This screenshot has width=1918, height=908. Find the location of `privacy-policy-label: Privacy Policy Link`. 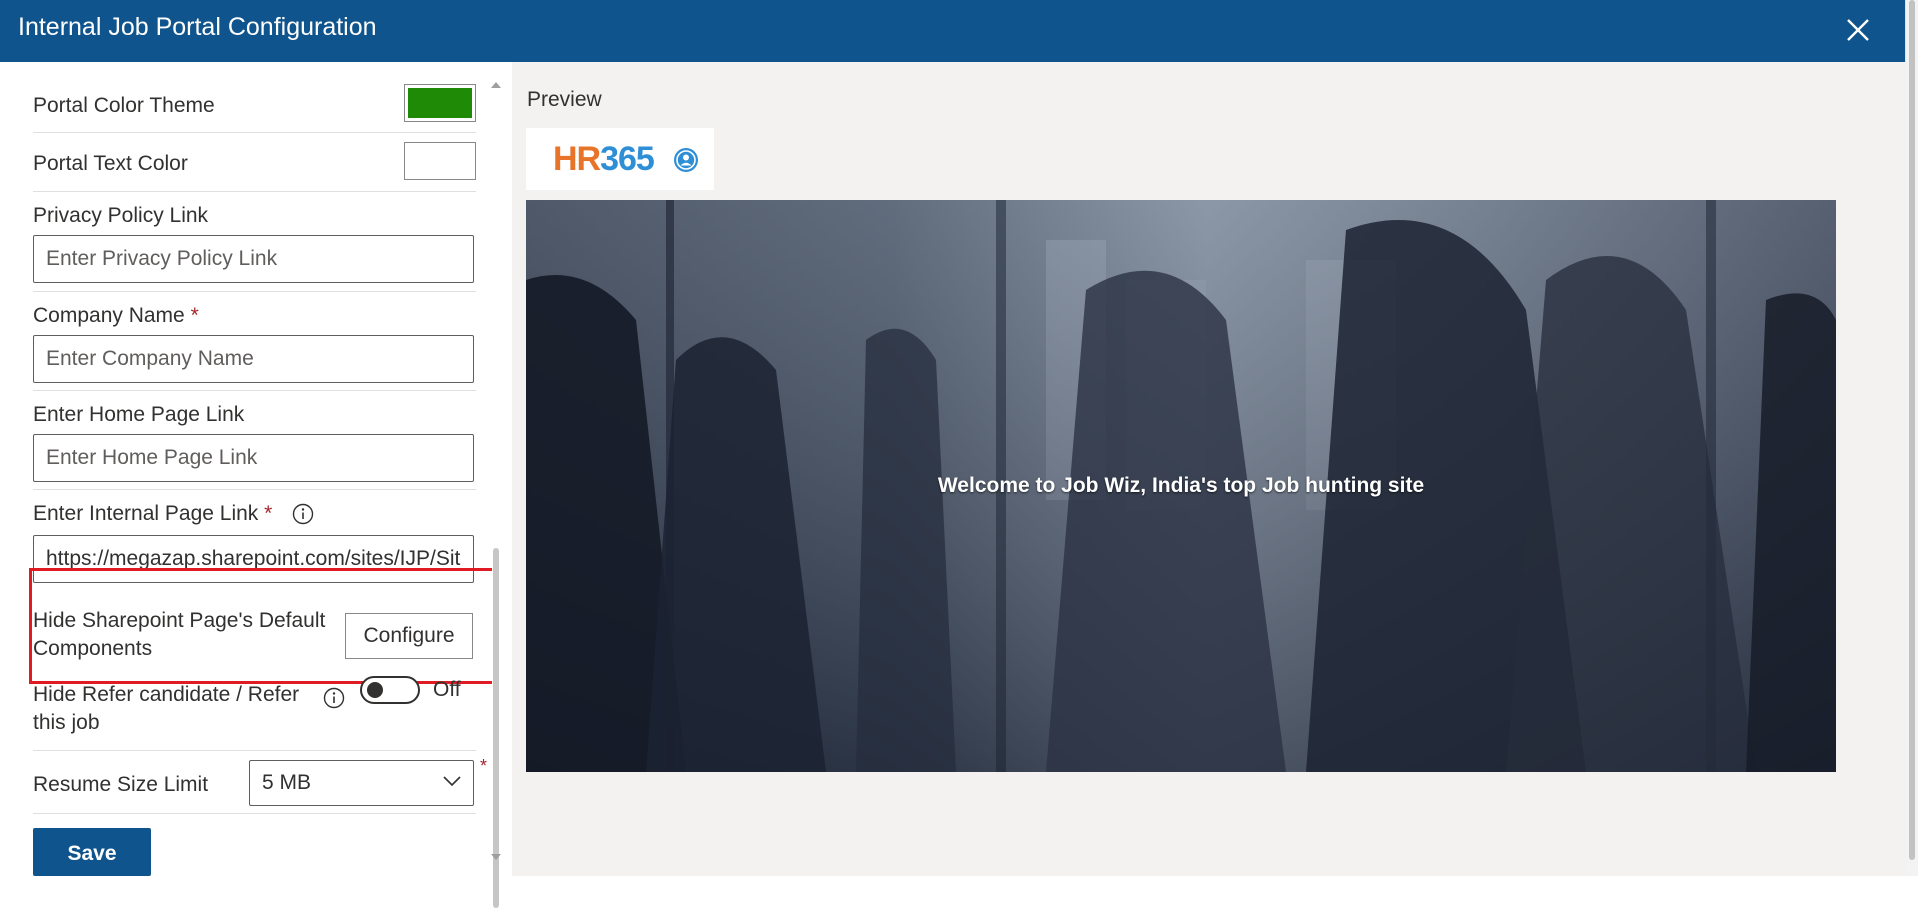

privacy-policy-label: Privacy Policy Link is located at coordinates (121, 215).